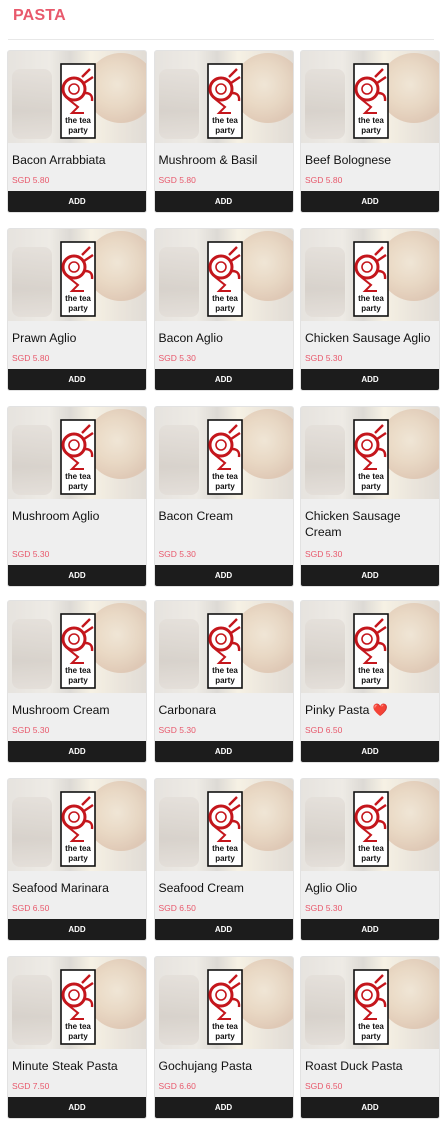 The image size is (448, 1128). Describe the element at coordinates (31, 1086) in the screenshot. I see `menu-item-price: SGD 7.50` at that location.